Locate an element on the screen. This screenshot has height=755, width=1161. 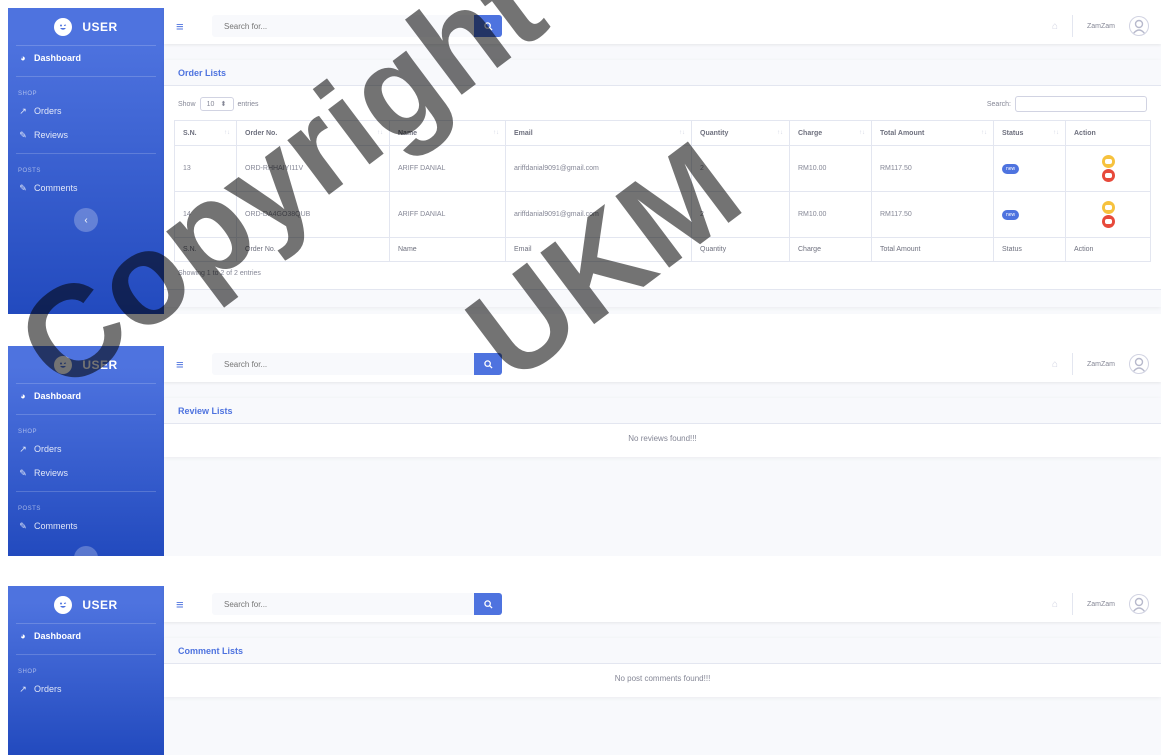
show-label: Show is located at coordinates (187, 104).